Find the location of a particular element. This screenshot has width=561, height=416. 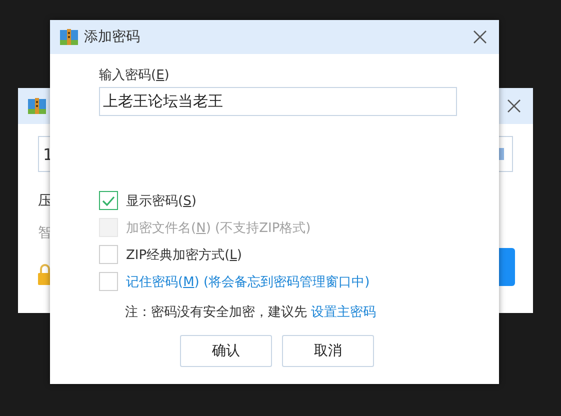

checkbox-label: ZIP经典加密方式(L) is located at coordinates (184, 255).